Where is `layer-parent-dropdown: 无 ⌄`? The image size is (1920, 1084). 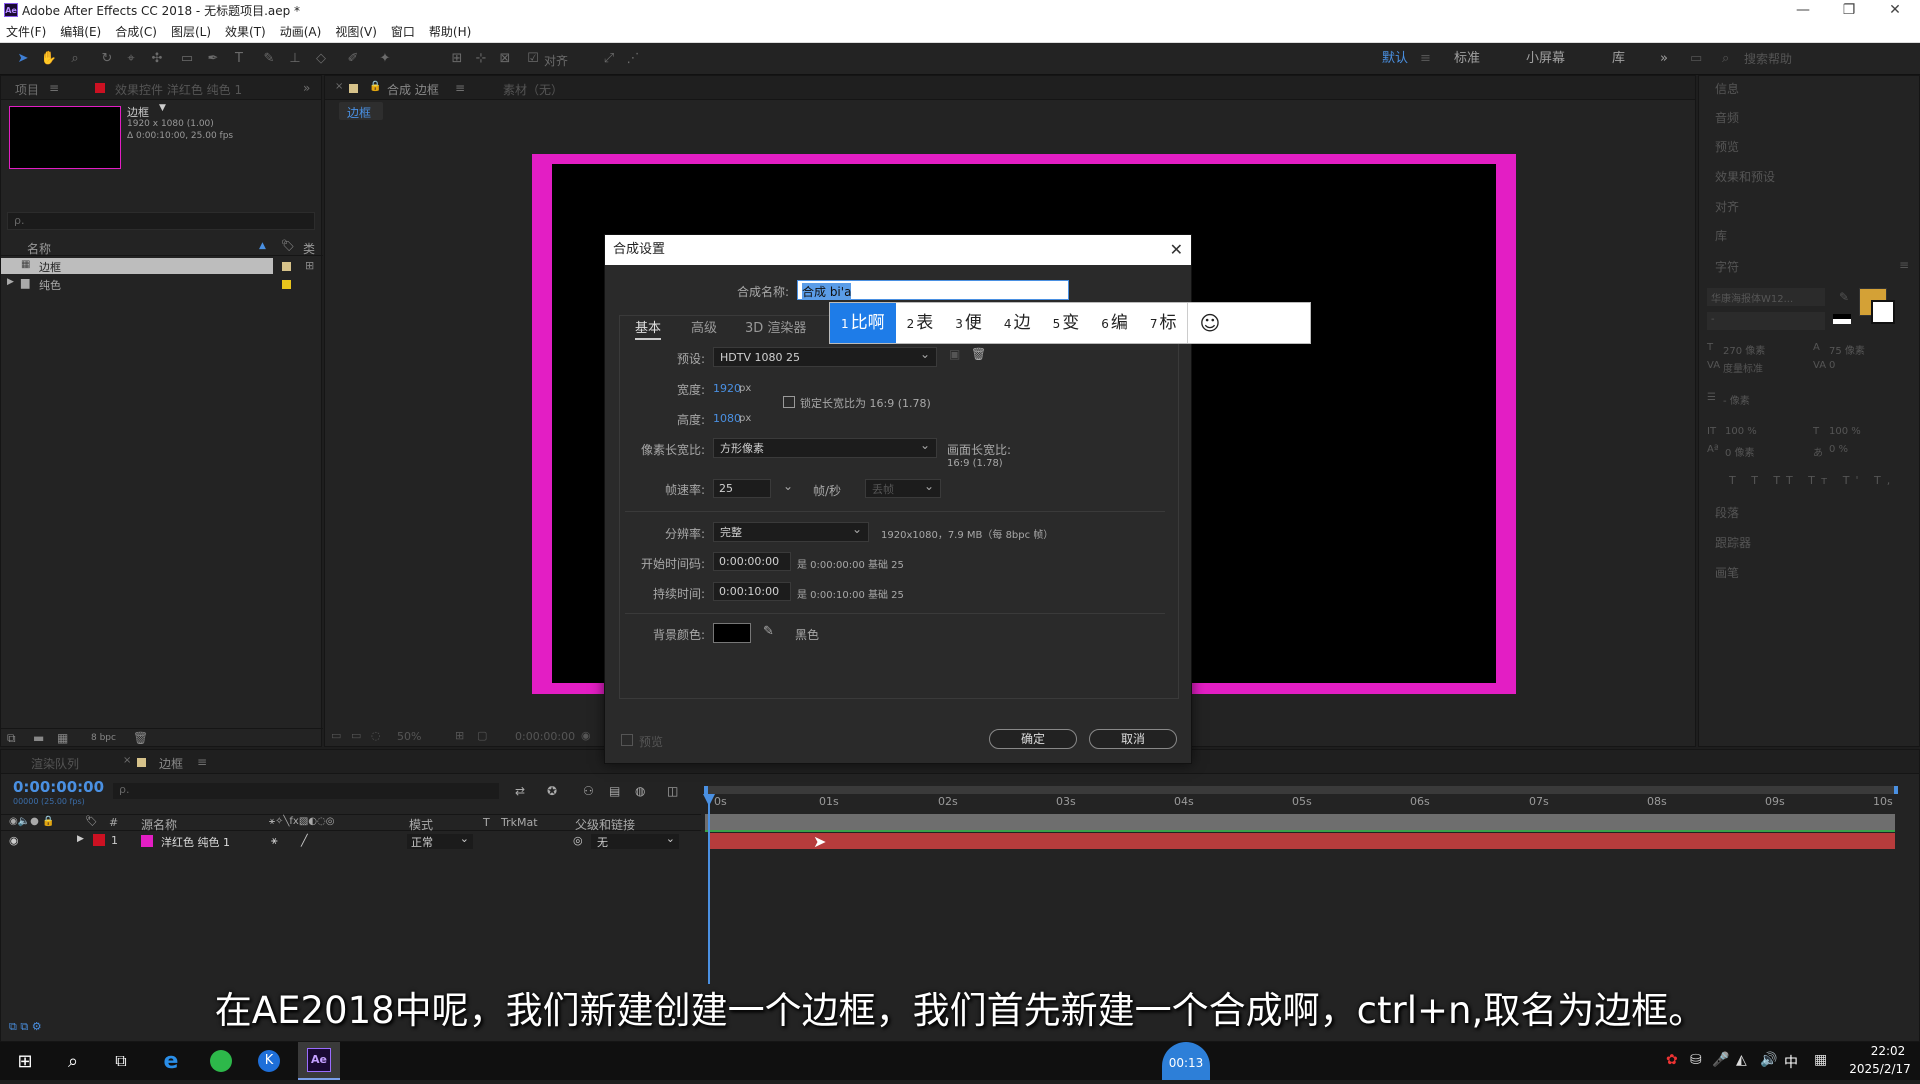
layer-parent-dropdown: 无 ⌄ is located at coordinates (635, 840).